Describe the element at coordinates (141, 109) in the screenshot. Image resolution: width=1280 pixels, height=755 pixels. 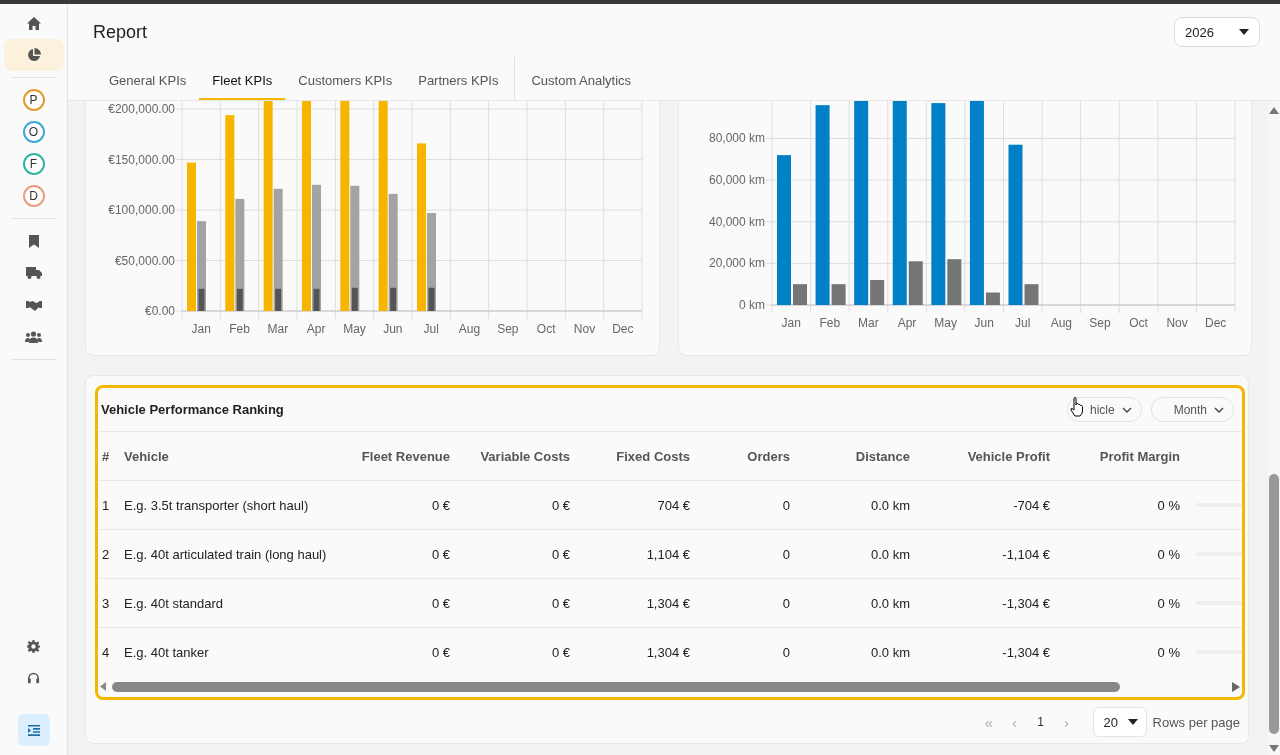
I see `y-axis-label: €200,000.00` at that location.